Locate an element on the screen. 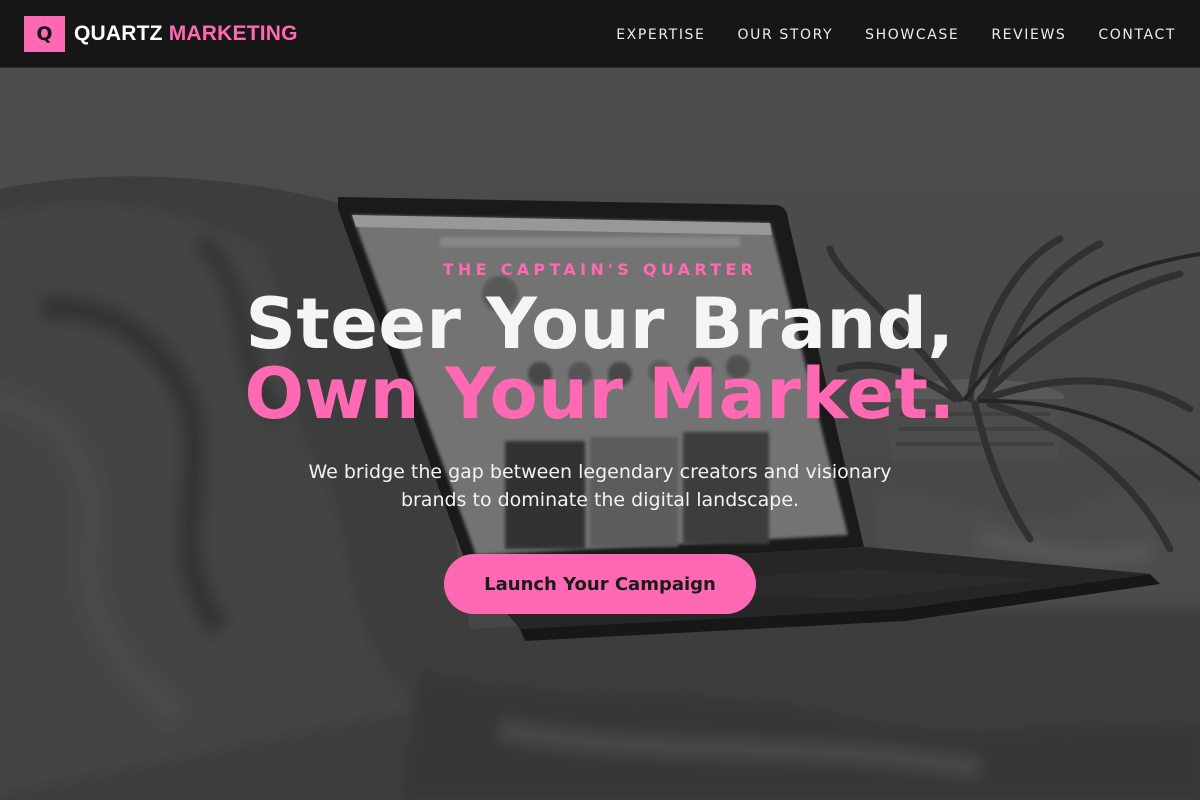 The width and height of the screenshot is (1200, 800). nav-item-reviews: REVIEWS is located at coordinates (1028, 33).